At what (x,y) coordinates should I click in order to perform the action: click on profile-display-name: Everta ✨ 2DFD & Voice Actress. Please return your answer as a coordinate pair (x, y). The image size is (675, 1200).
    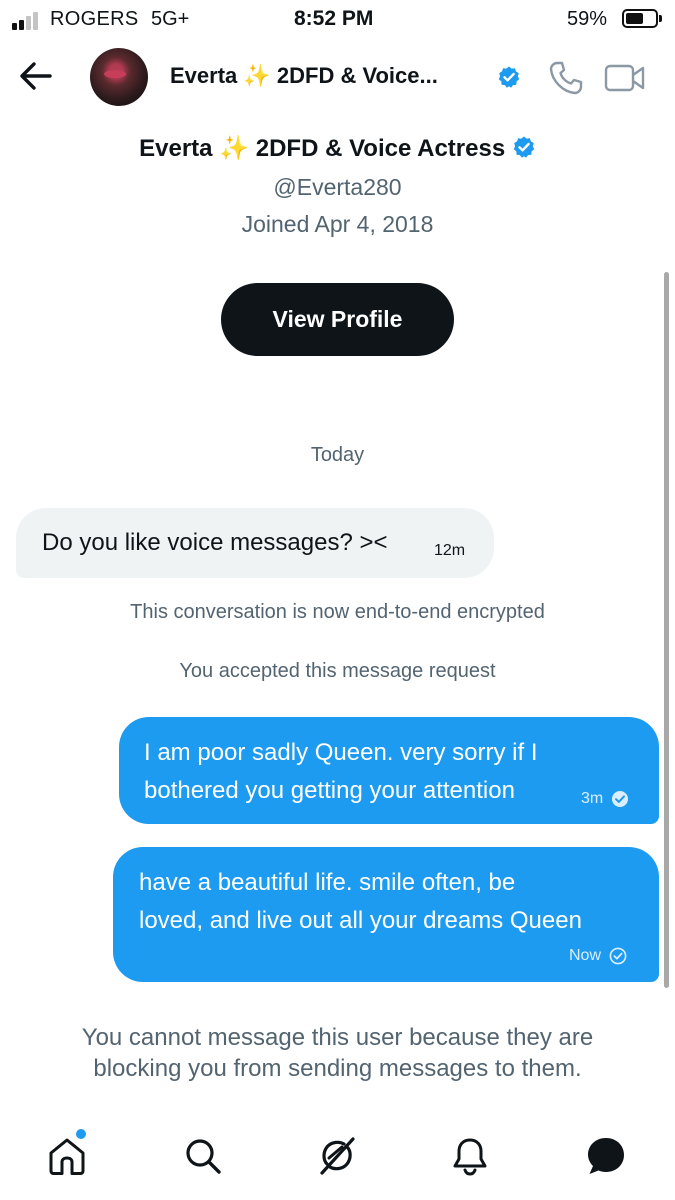
    Looking at the image, I should click on (322, 148).